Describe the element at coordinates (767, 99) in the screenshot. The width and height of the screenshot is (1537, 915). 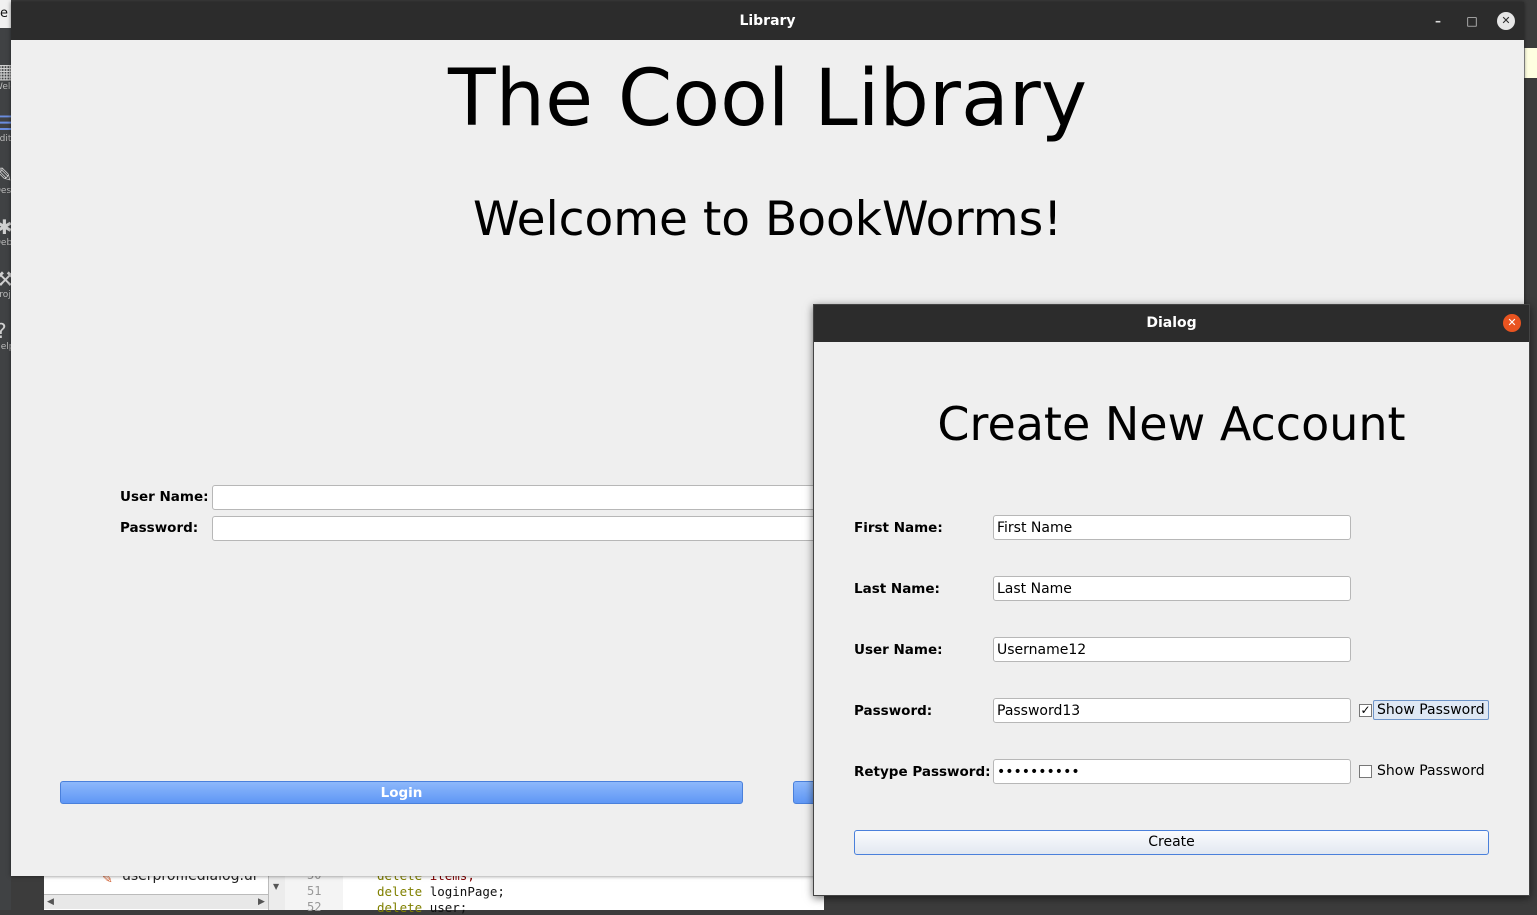
I see `library-heading: The Cool Library` at that location.